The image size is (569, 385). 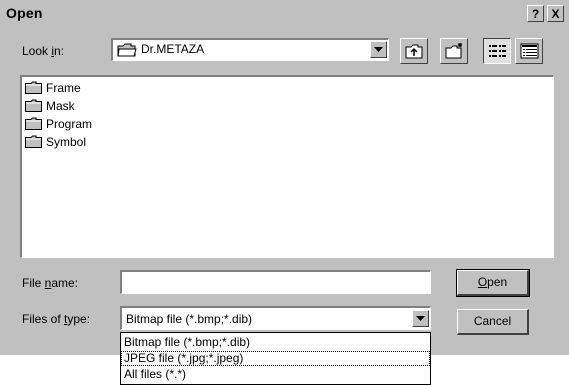 I want to click on dropdown-option: Bitmap file (*.bmp;*.dib), so click(x=275, y=342).